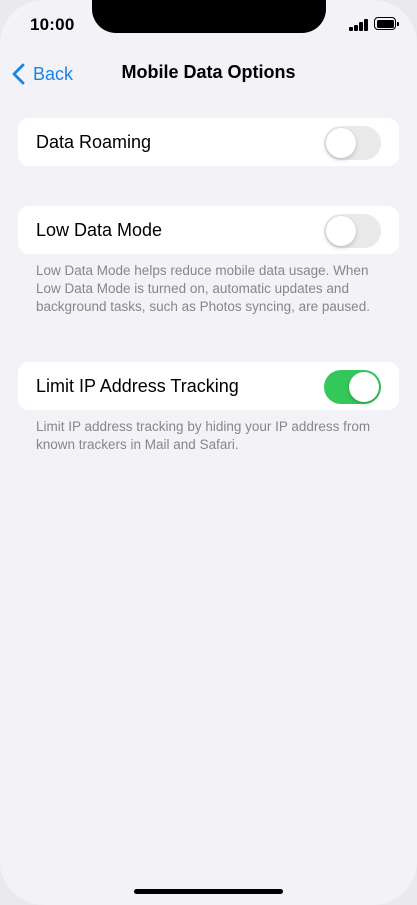 This screenshot has width=417, height=905. What do you see at coordinates (358, 25) in the screenshot?
I see `cellular-signal-icon` at bounding box center [358, 25].